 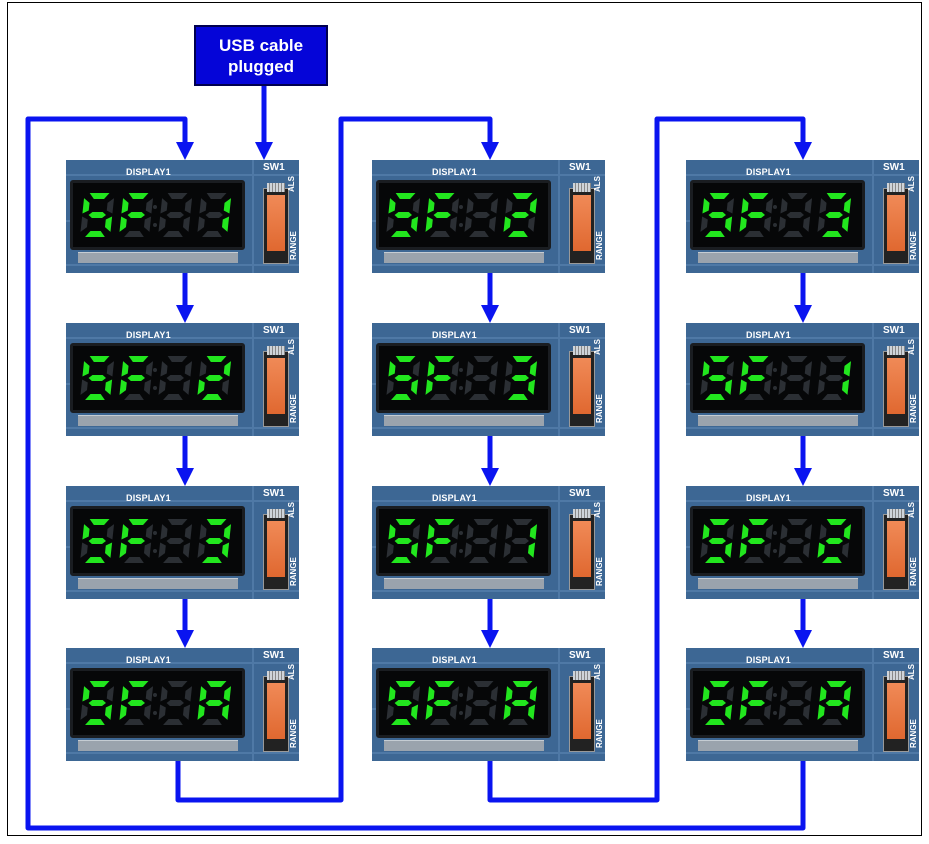 I want to click on sw1-label: SW1, so click(x=580, y=330).